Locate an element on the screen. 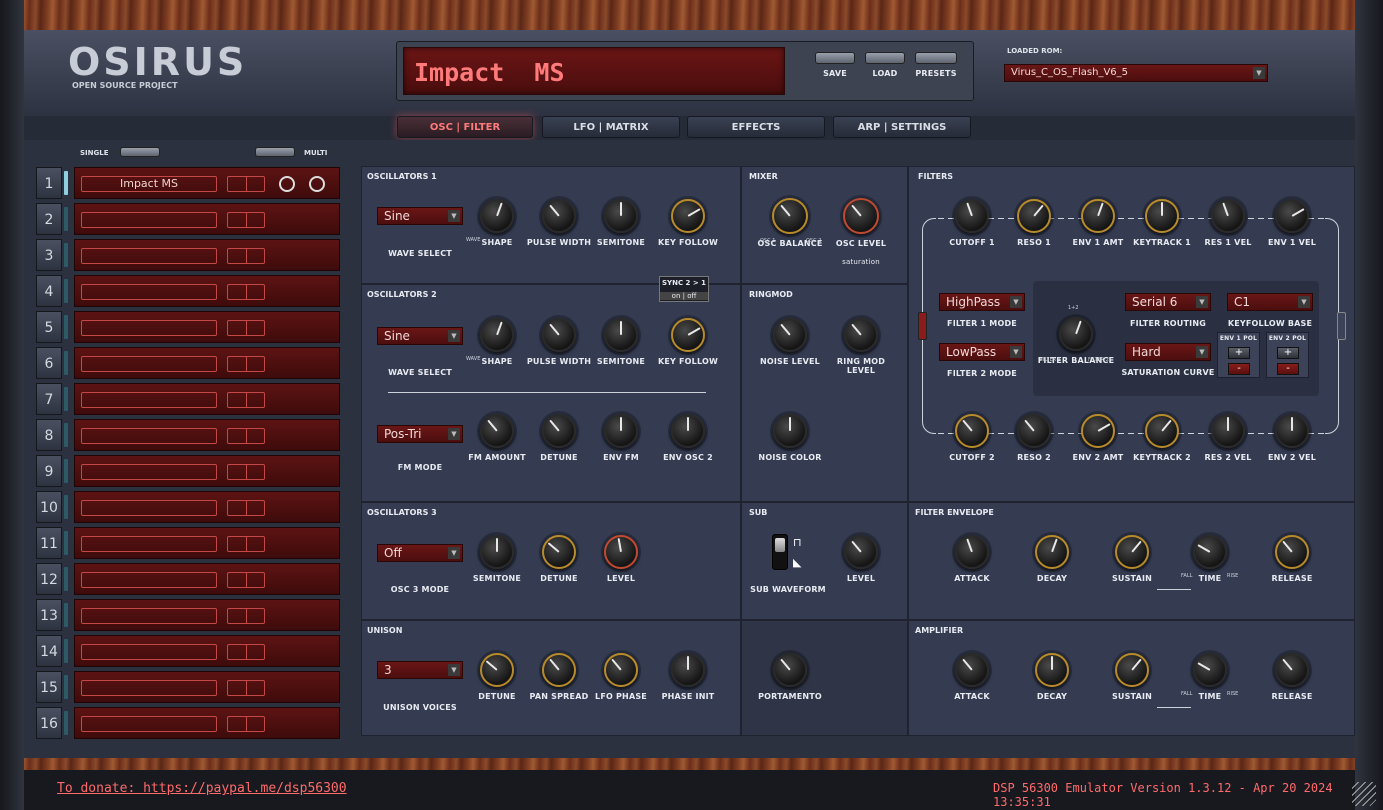 The height and width of the screenshot is (810, 1383). part-row: 2 is located at coordinates (188, 219).